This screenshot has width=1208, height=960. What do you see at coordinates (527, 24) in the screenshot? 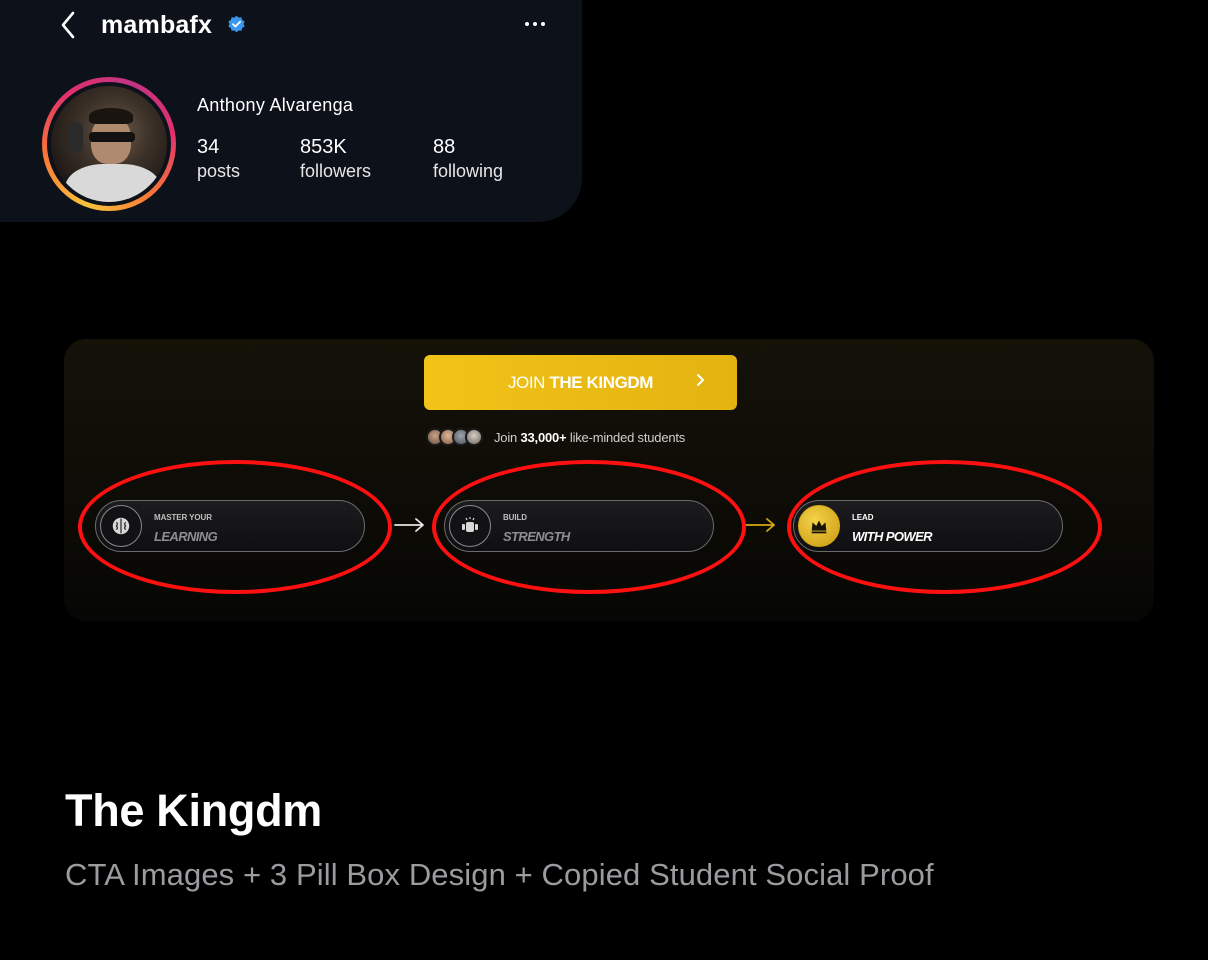
I see `more-horizontal-icon` at bounding box center [527, 24].